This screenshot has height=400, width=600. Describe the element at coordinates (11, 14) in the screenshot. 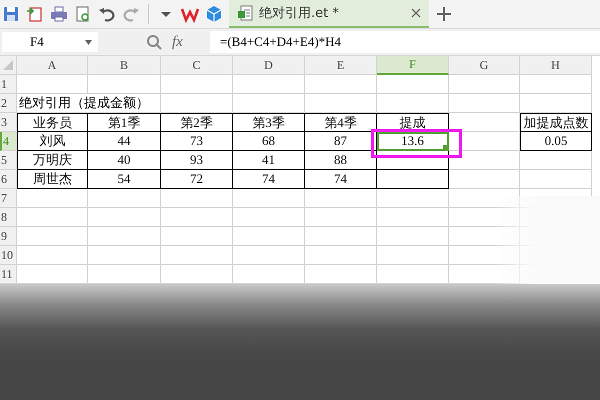

I see `save-icon` at that location.